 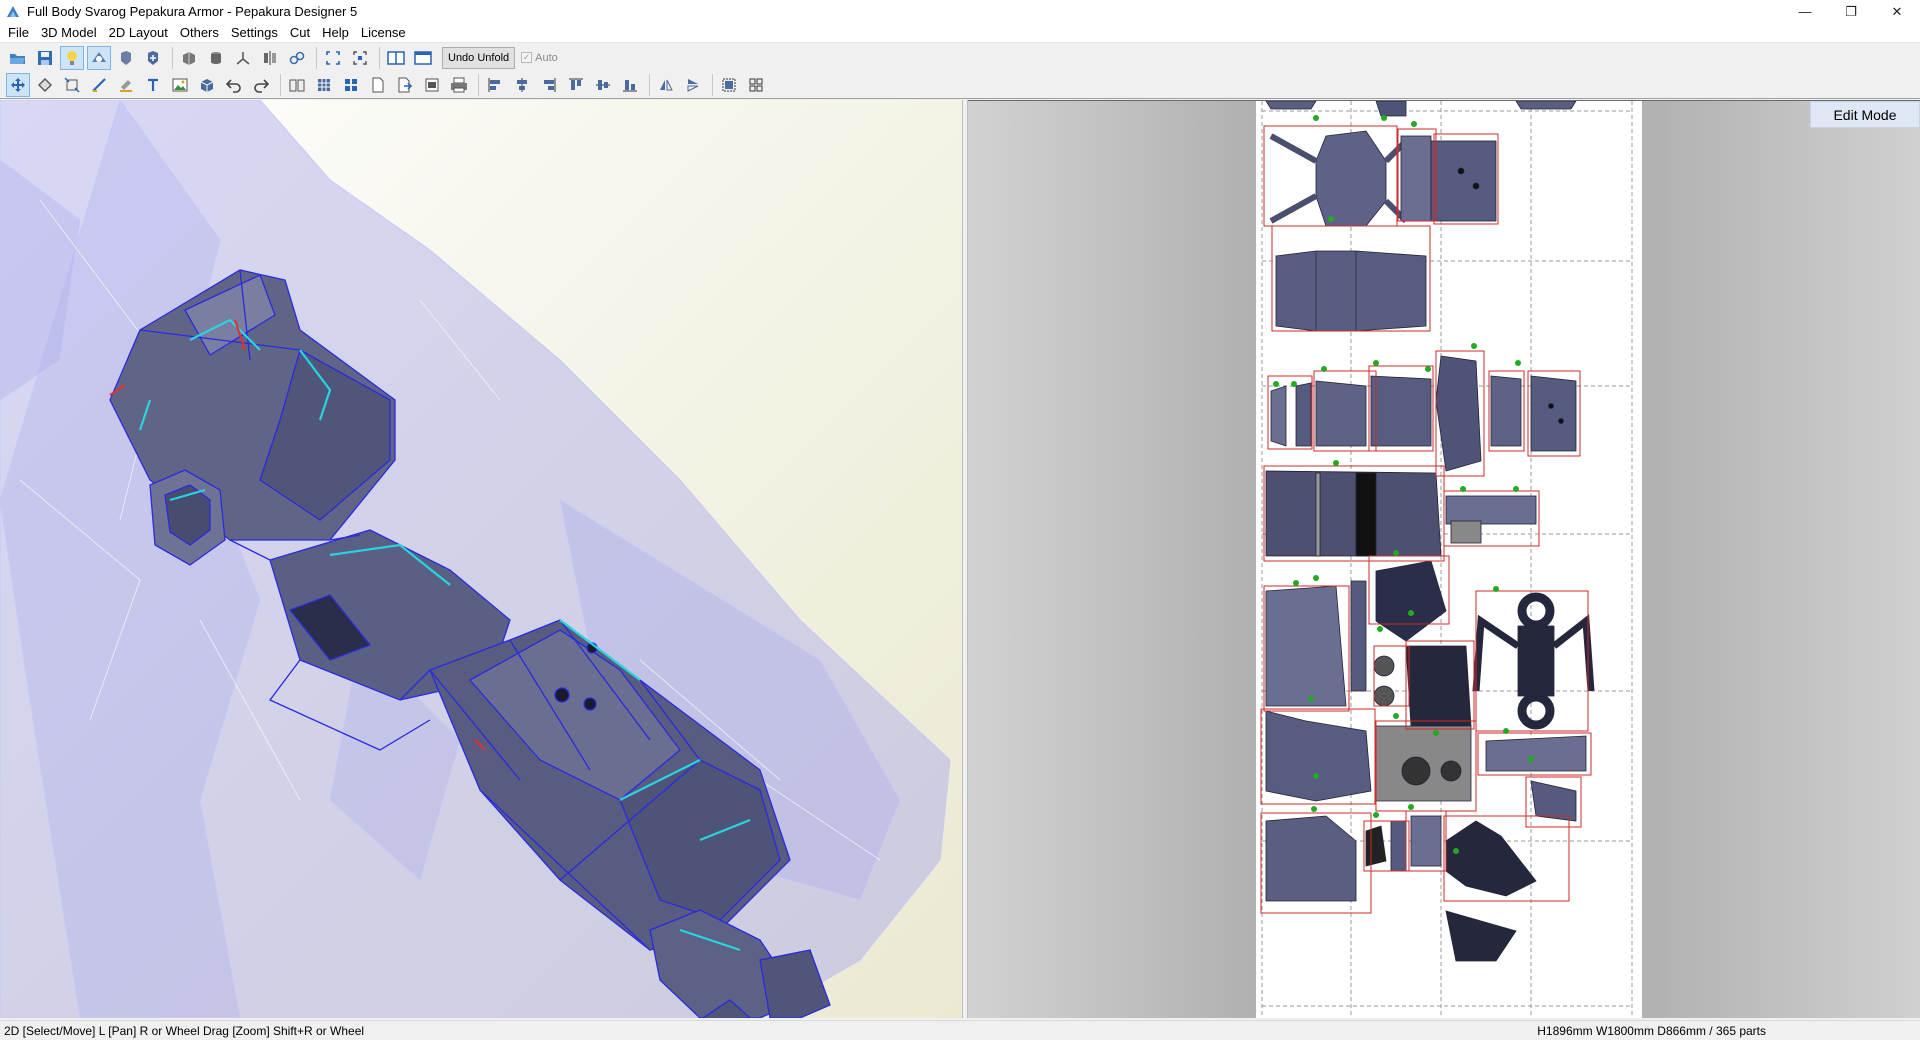 I want to click on light-bulb-icon, so click(x=72, y=57).